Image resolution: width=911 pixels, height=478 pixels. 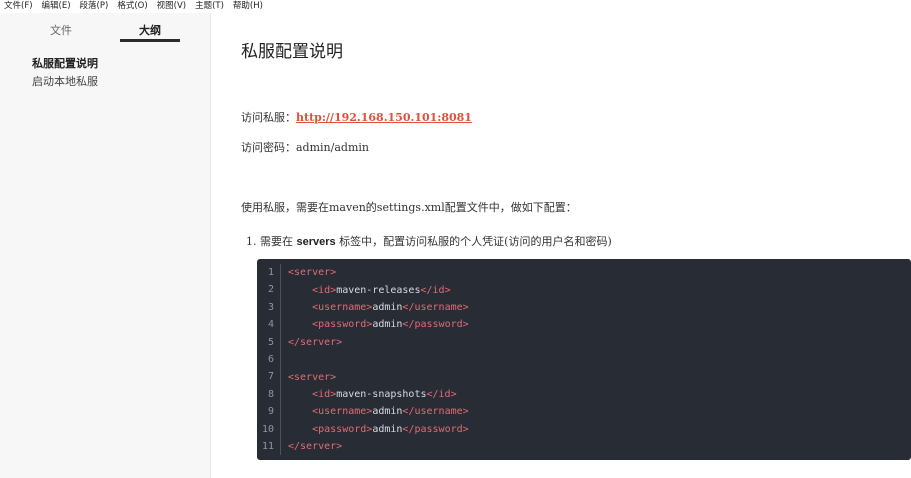 I want to click on paragraph-password: 访问密码：admin/admin, so click(x=305, y=147).